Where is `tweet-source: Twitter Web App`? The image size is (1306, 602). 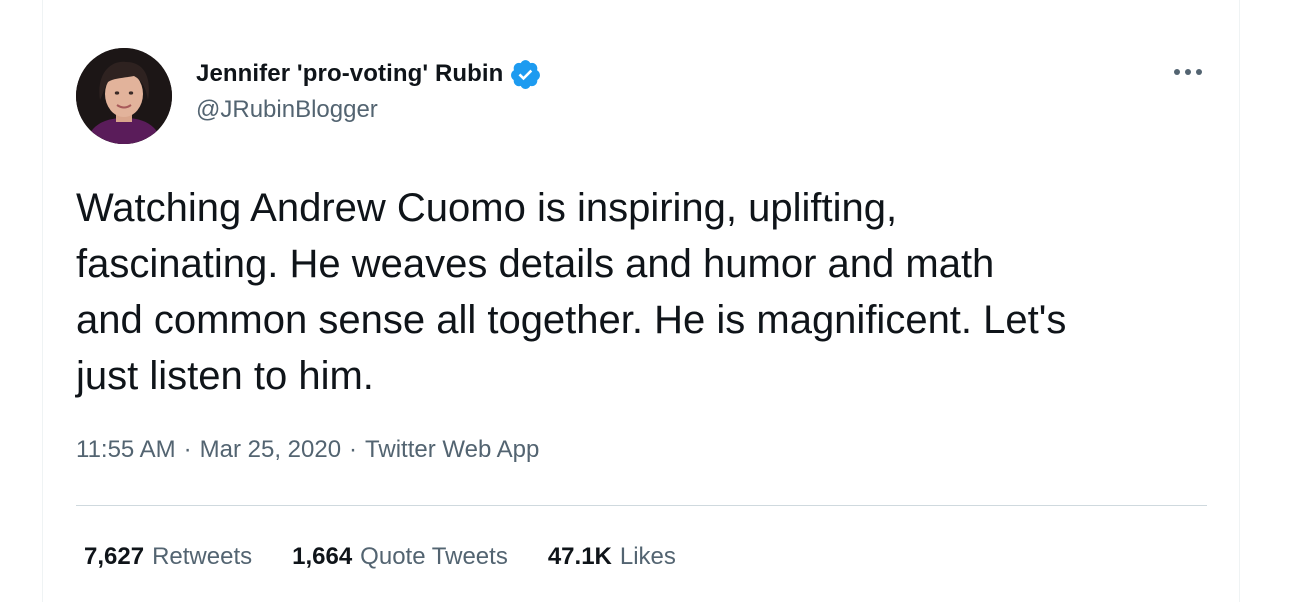
tweet-source: Twitter Web App is located at coordinates (452, 450).